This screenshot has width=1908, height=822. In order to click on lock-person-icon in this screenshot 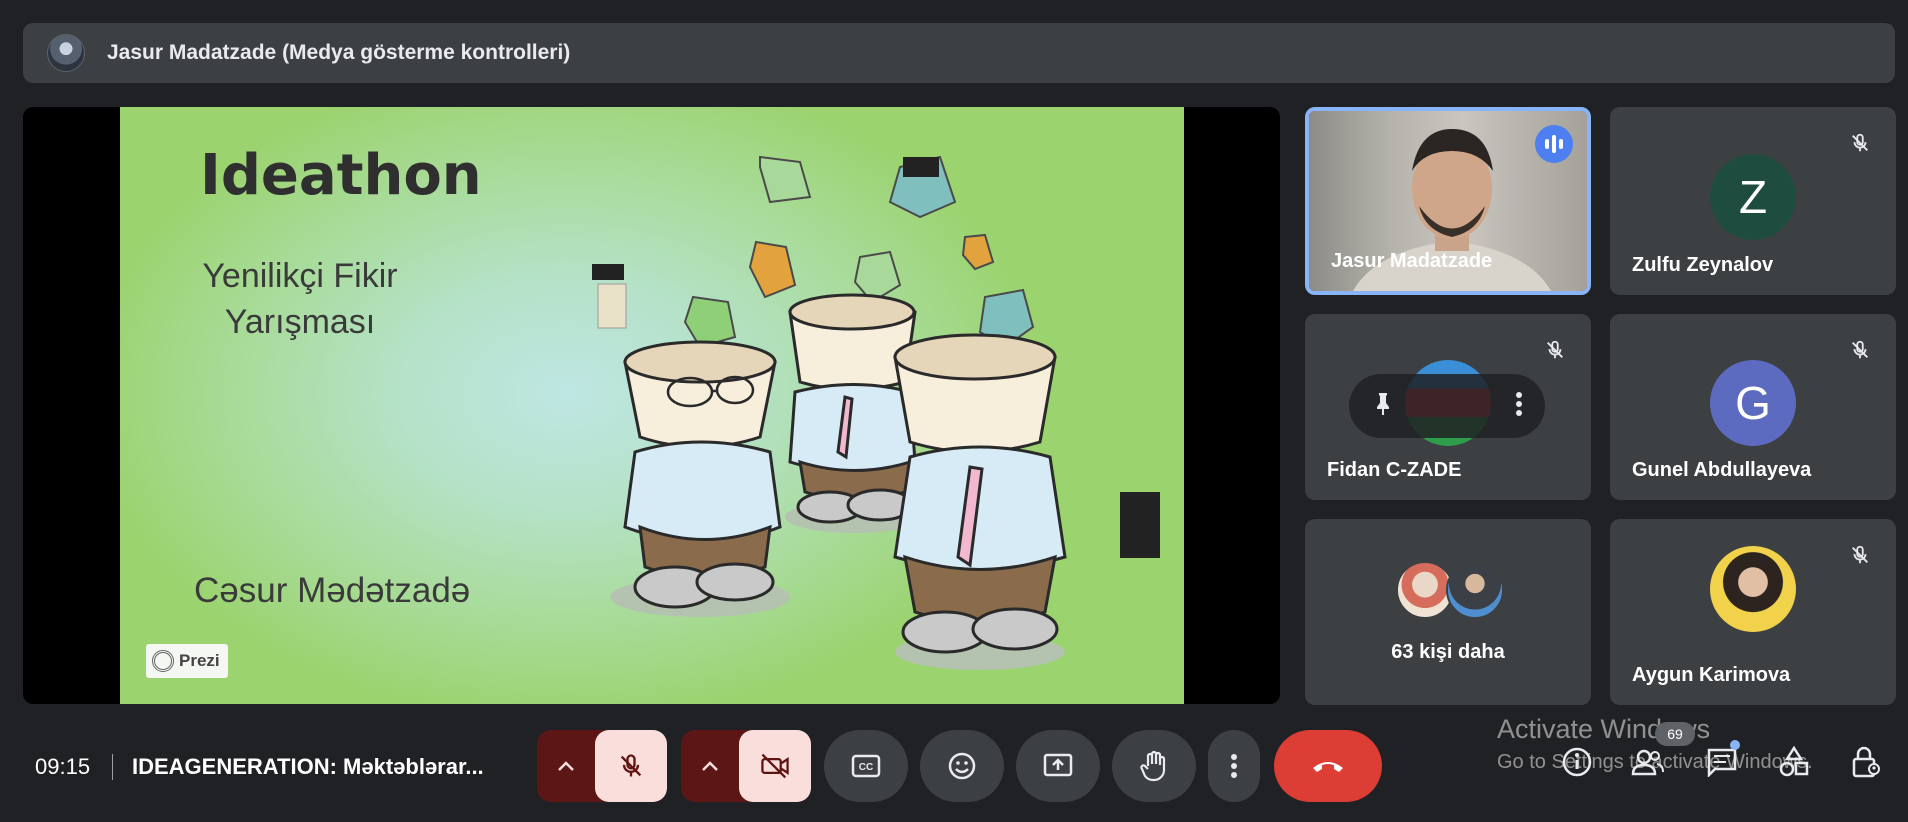, I will do `click(1866, 762)`.